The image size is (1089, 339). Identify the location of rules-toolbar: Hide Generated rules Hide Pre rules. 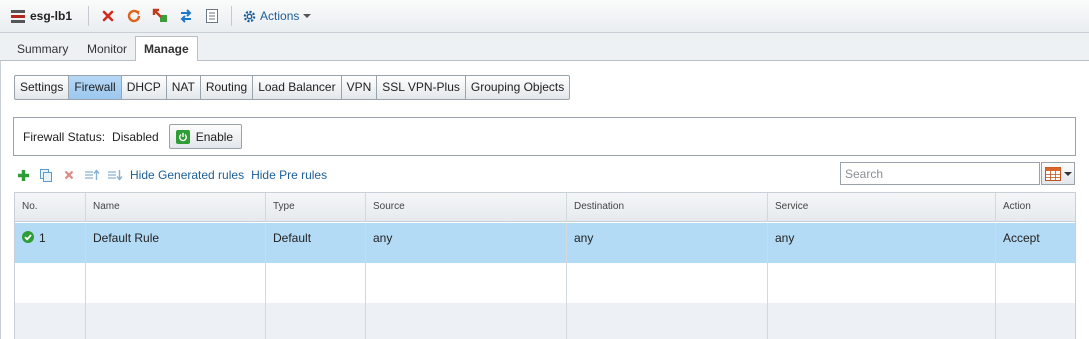
(545, 174).